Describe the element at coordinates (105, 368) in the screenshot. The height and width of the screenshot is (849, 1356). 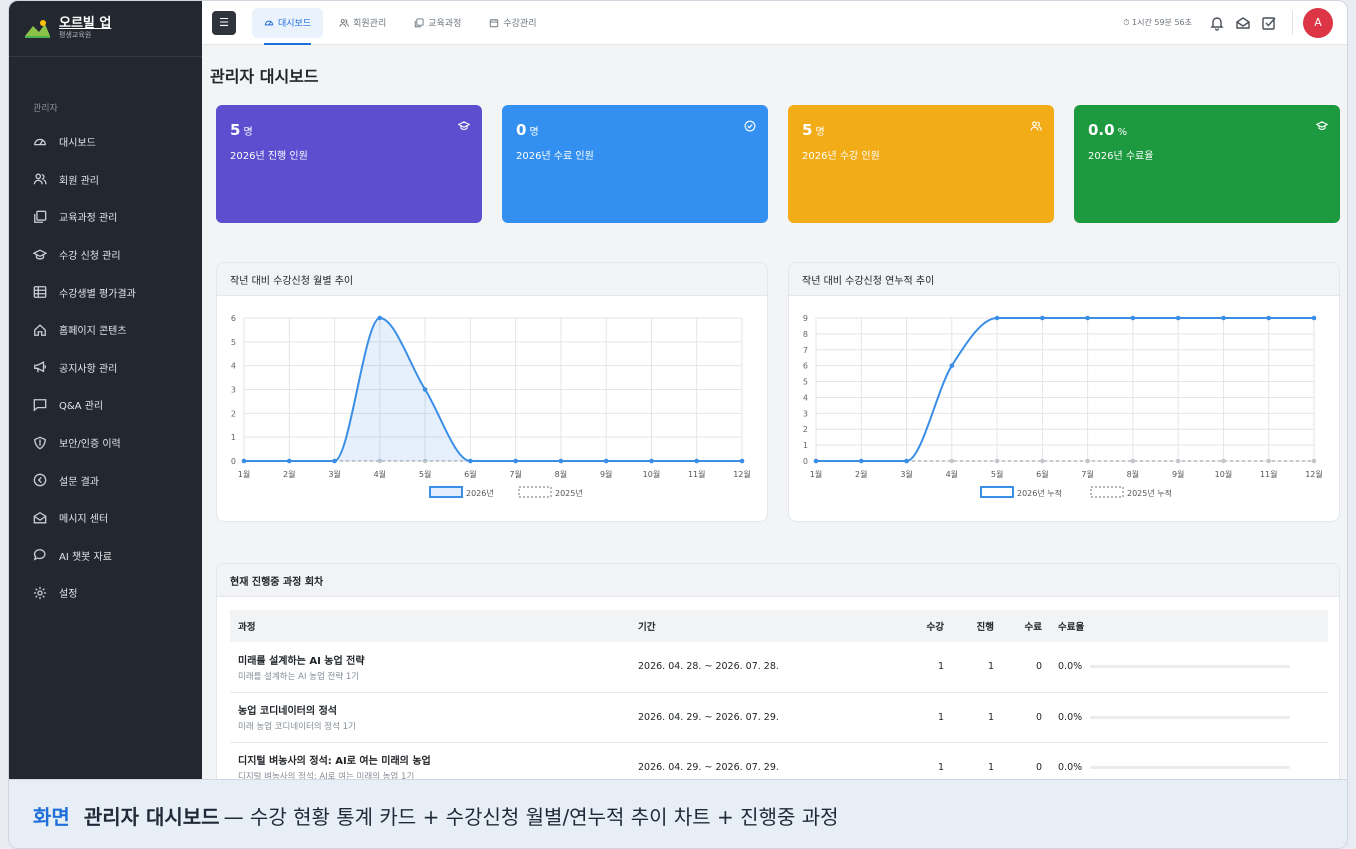
I see `sidebar-item-megaphone: 공지사항 관리` at that location.